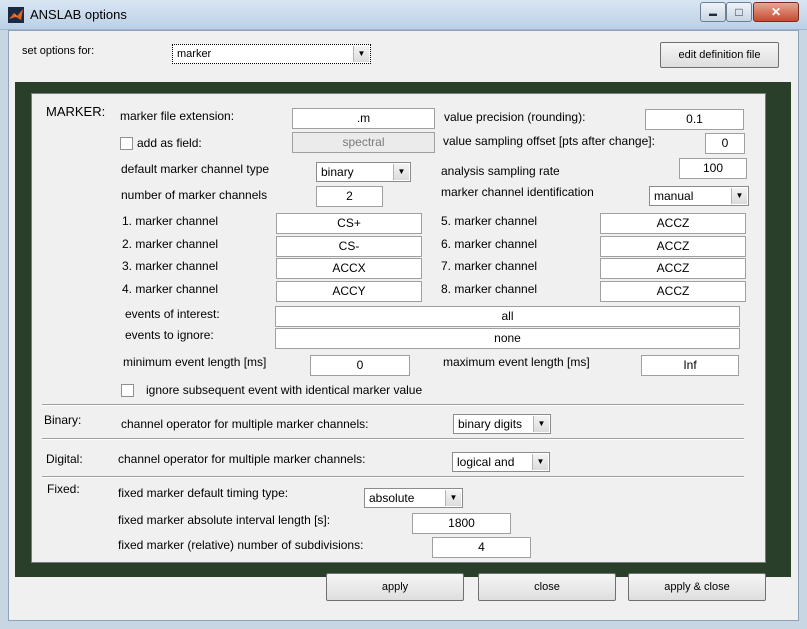  I want to click on value-precision-input: 0.1, so click(694, 119).